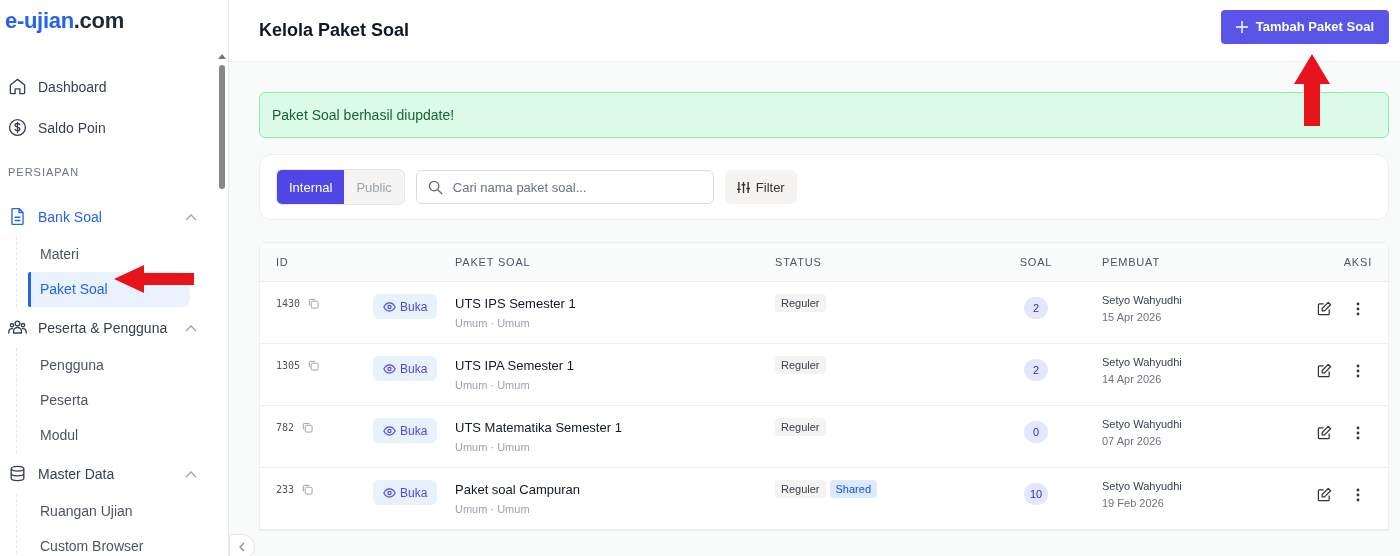  I want to click on document-icon, so click(17, 216).